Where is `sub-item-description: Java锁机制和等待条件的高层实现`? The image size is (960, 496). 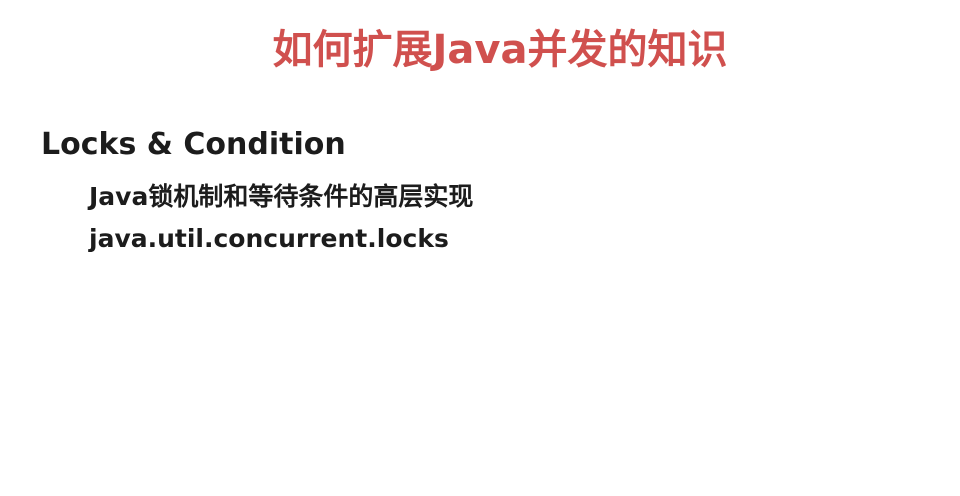 sub-item-description: Java锁机制和等待条件的高层实现 is located at coordinates (281, 196).